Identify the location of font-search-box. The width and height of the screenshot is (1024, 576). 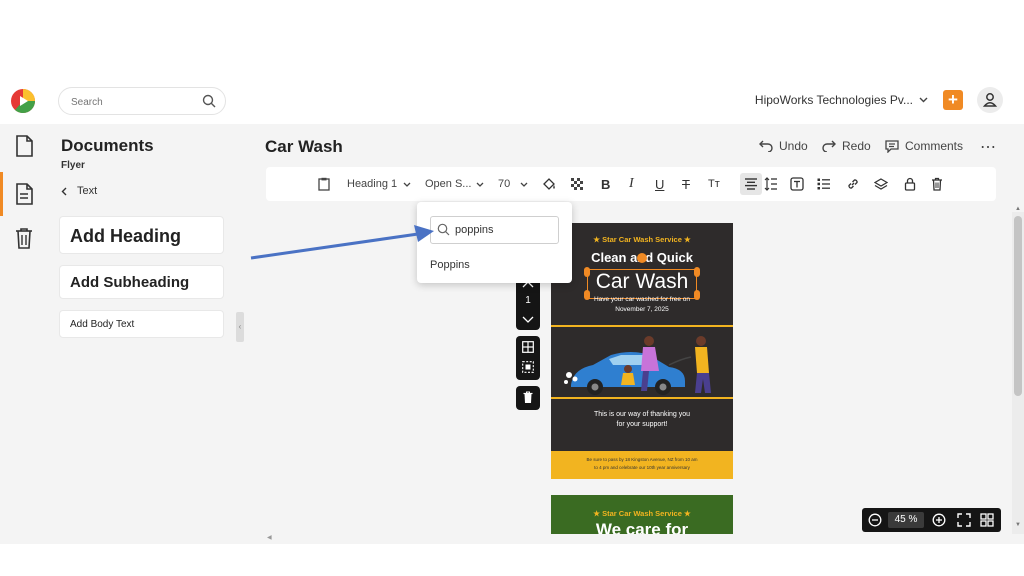
(494, 230).